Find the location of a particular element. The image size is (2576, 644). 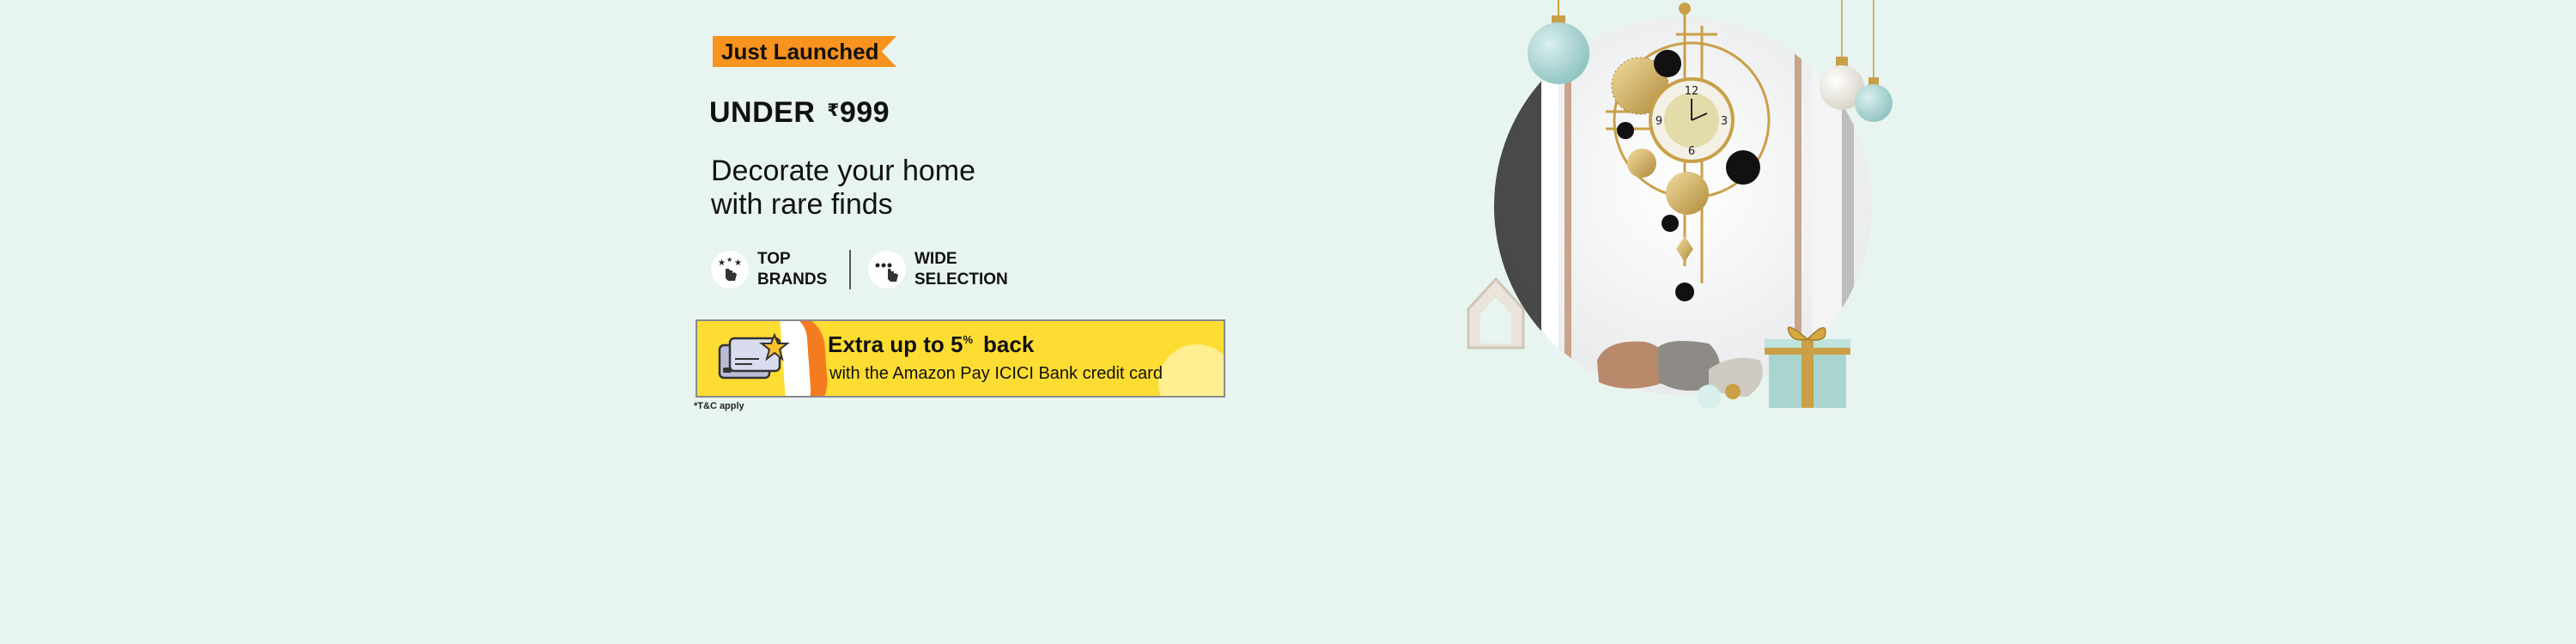

feature-wide-selection: WIDE SELECTION is located at coordinates (943, 269).